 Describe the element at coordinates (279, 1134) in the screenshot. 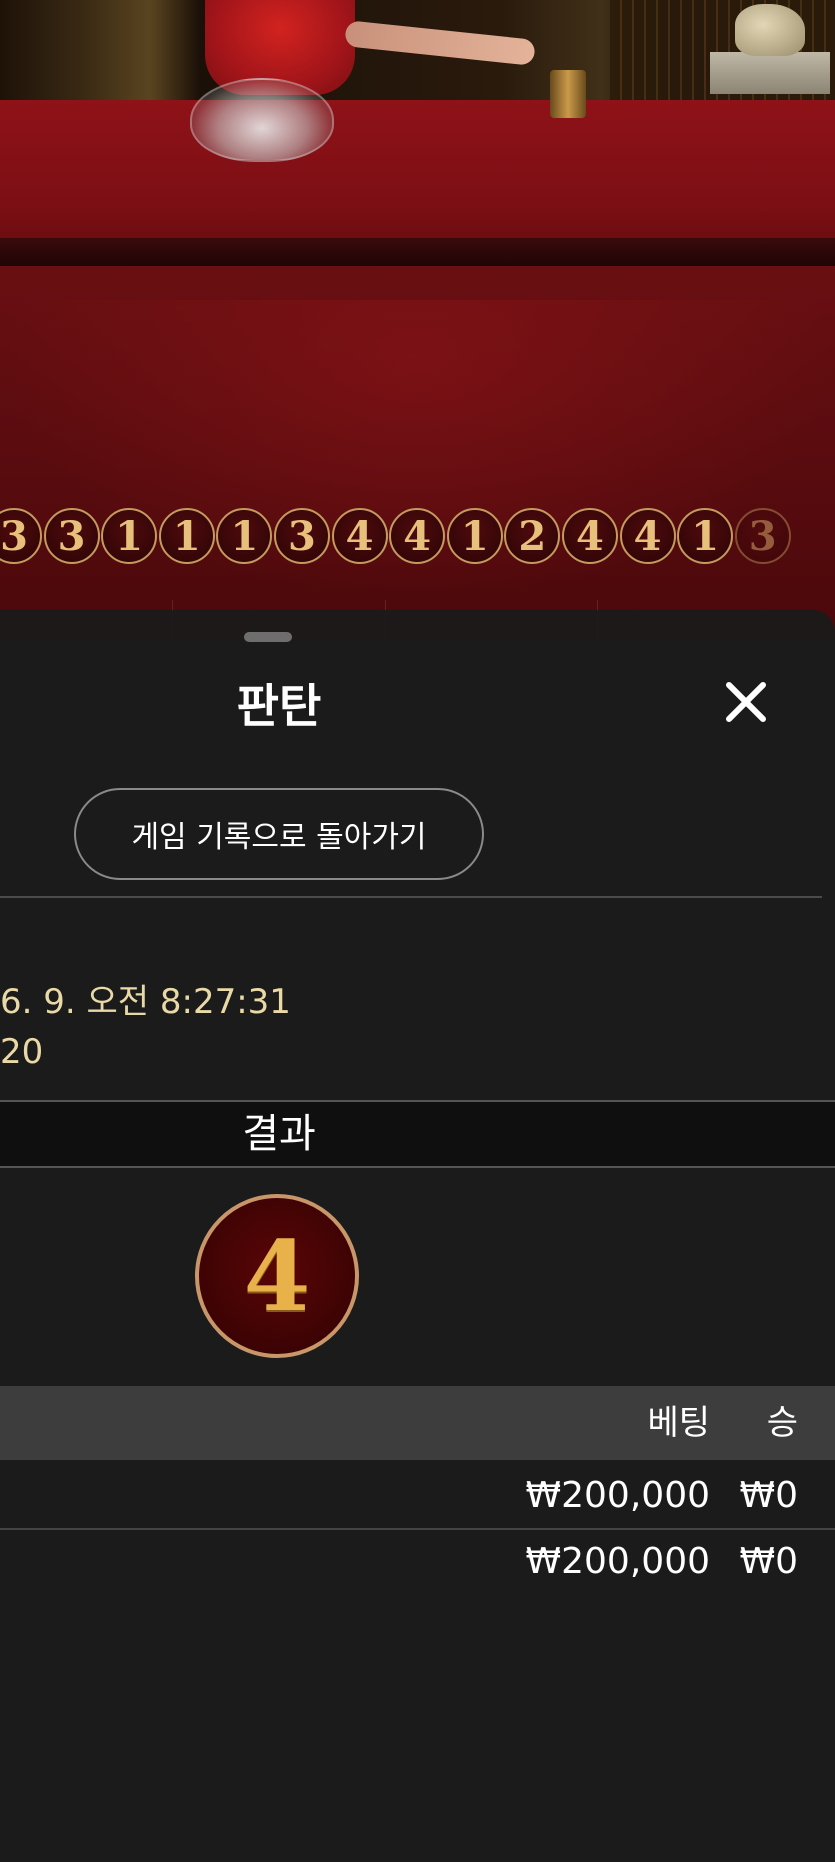

I see `result-label: 결과` at that location.